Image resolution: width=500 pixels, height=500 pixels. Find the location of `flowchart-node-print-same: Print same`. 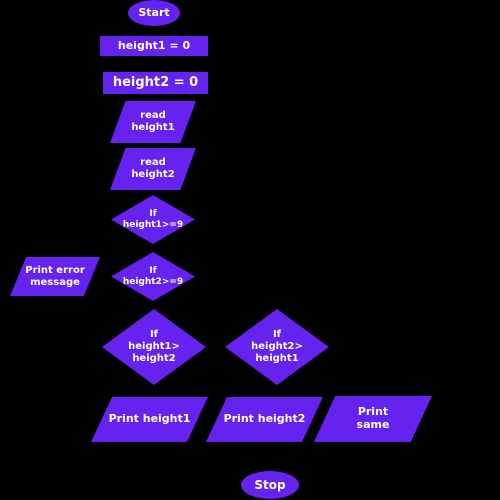

flowchart-node-print-same: Print same is located at coordinates (373, 419).